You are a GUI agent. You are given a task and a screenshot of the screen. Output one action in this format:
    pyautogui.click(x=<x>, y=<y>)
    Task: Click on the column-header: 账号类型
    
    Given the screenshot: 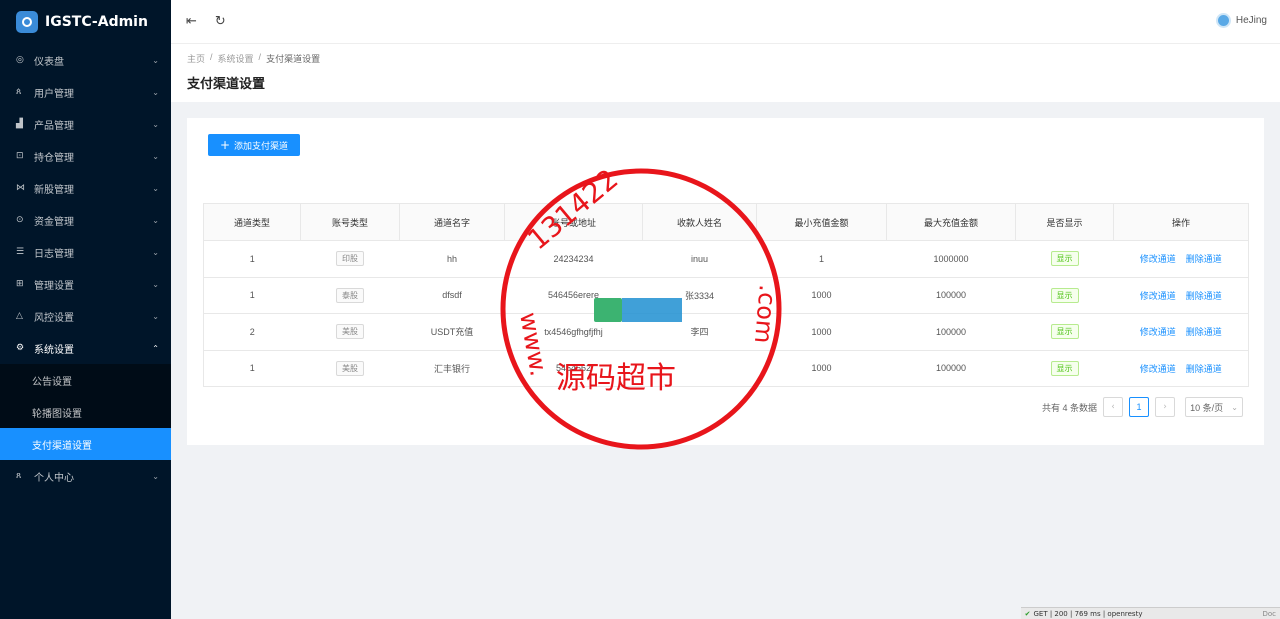 What is the action you would take?
    pyautogui.click(x=350, y=222)
    